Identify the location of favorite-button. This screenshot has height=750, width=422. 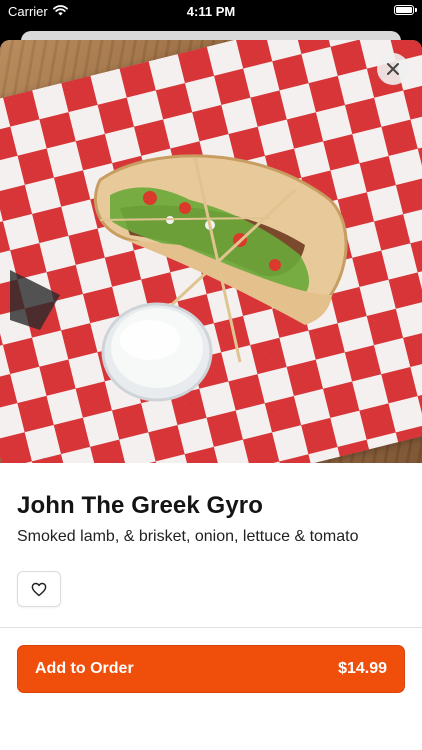
(39, 589).